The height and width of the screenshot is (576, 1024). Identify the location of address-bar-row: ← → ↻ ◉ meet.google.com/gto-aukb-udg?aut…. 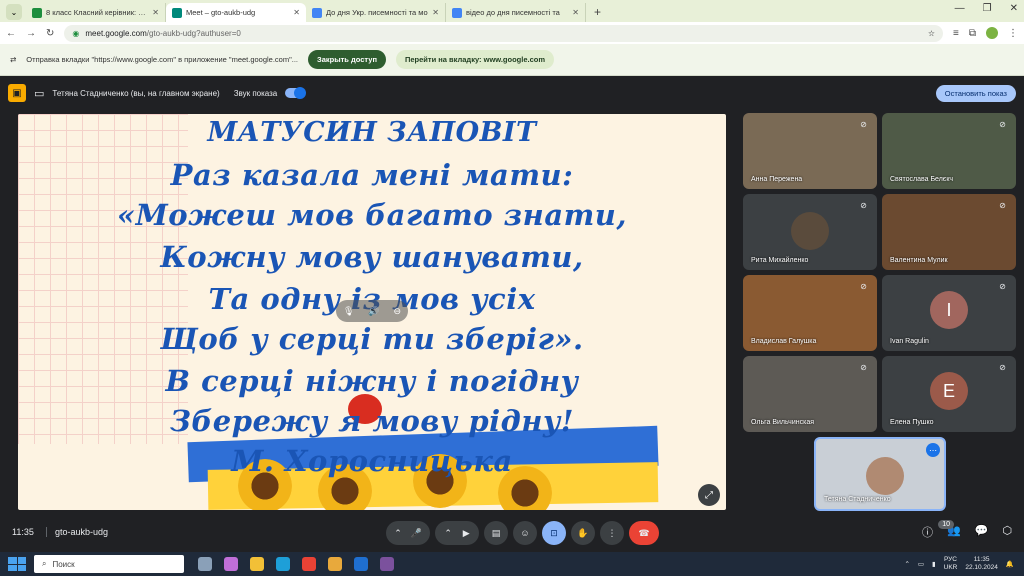
(512, 33).